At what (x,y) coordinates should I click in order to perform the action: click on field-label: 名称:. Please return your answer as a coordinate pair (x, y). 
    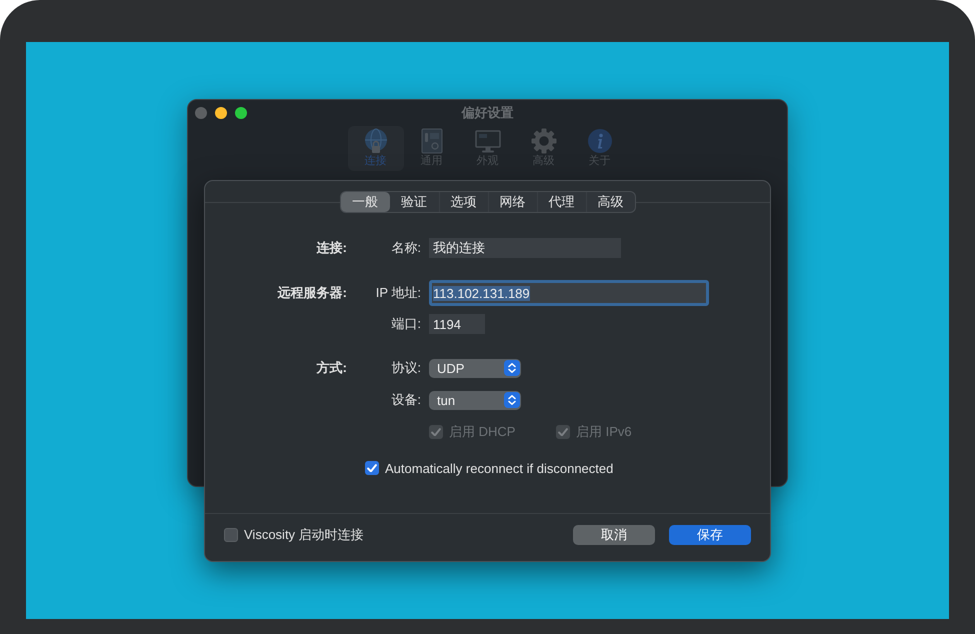
    Looking at the image, I should click on (406, 248).